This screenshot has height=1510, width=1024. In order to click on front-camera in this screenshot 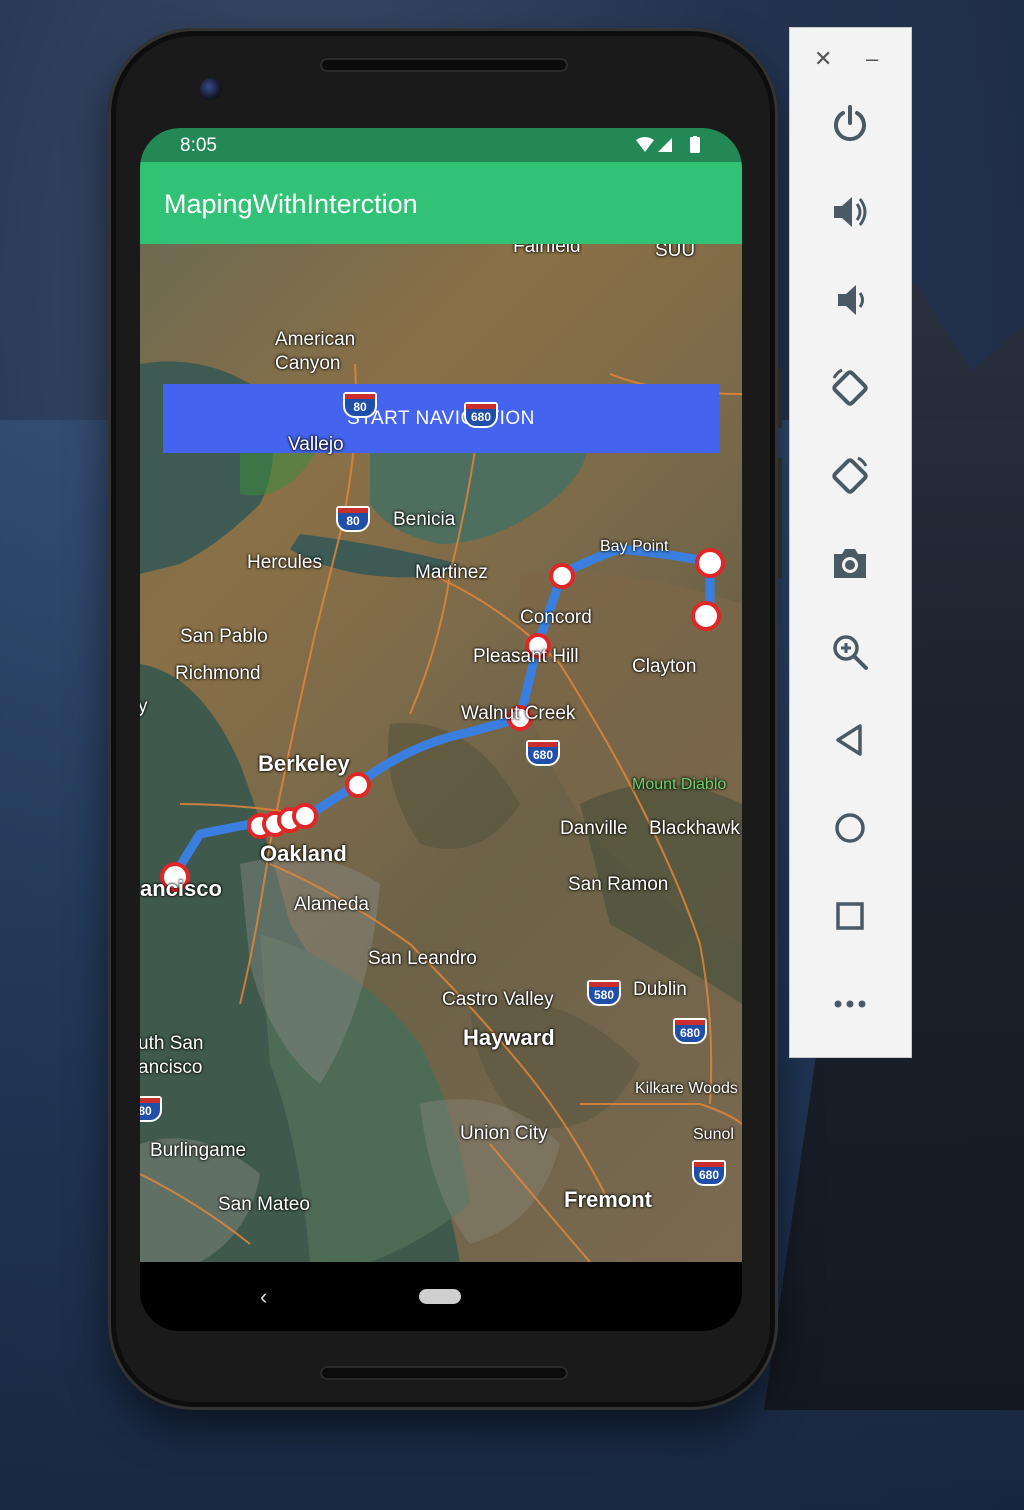, I will do `click(211, 89)`.